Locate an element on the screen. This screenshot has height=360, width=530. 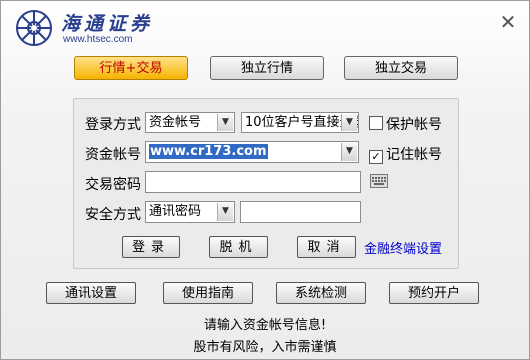
tab-trade-only: 独立交易 is located at coordinates (401, 68).